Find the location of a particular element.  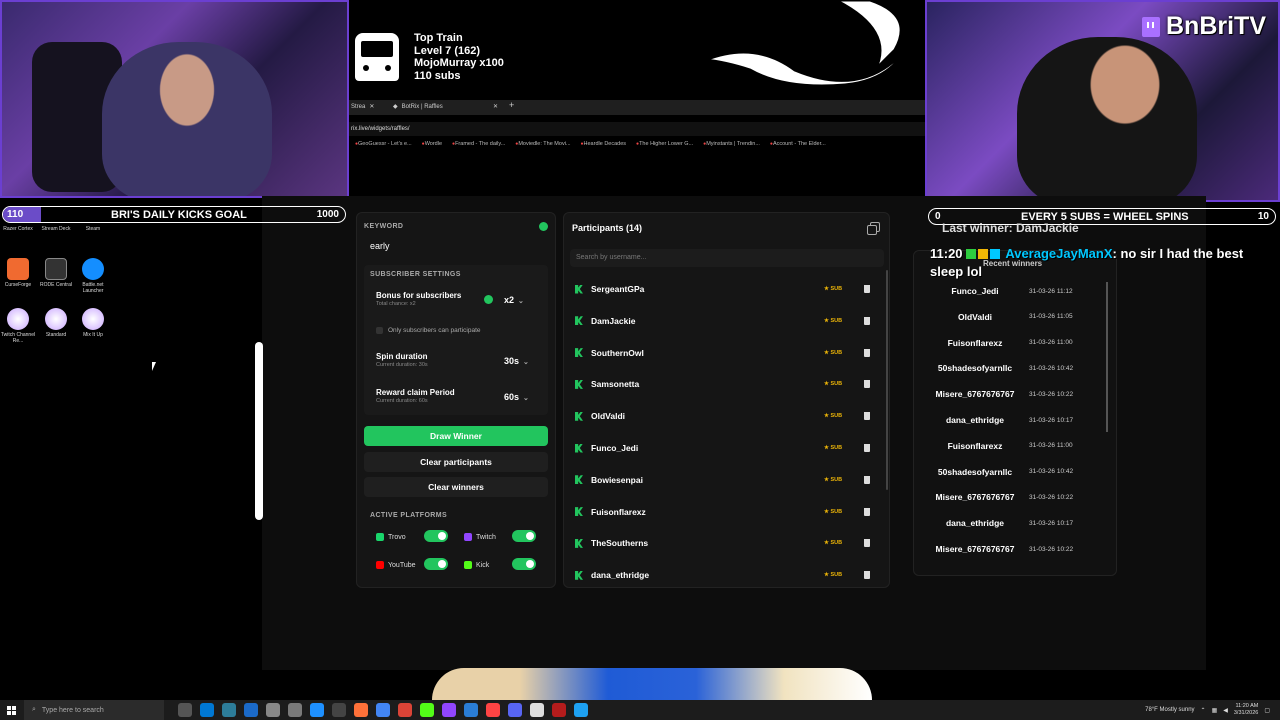

cartoon-character is located at coordinates (652, 684).